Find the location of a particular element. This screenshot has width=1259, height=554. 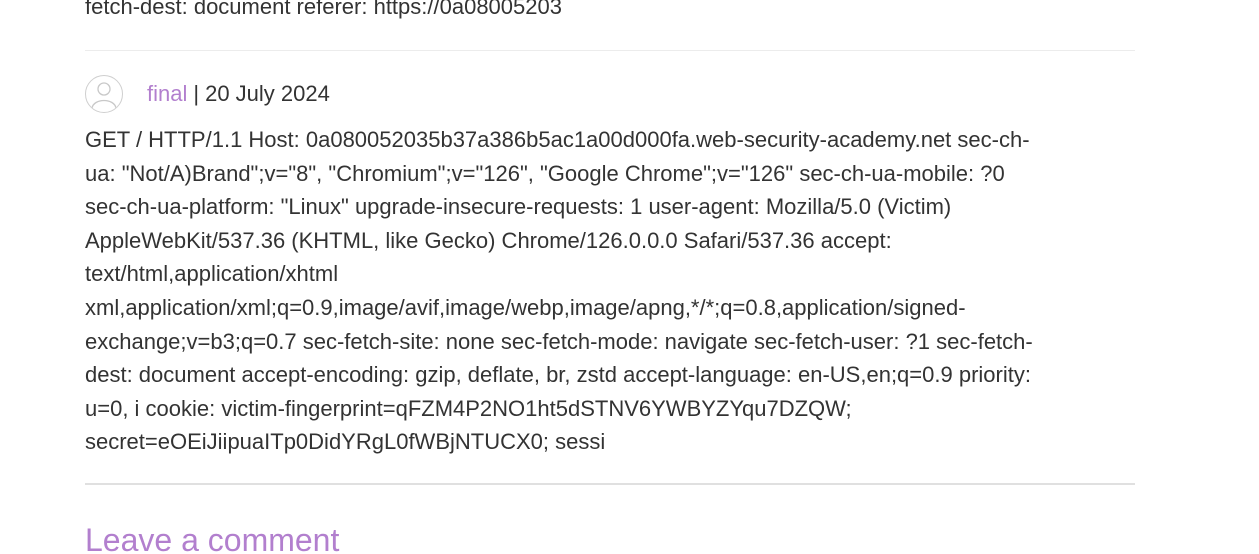

comment-header: final | 20 July 2024 is located at coordinates (207, 94).